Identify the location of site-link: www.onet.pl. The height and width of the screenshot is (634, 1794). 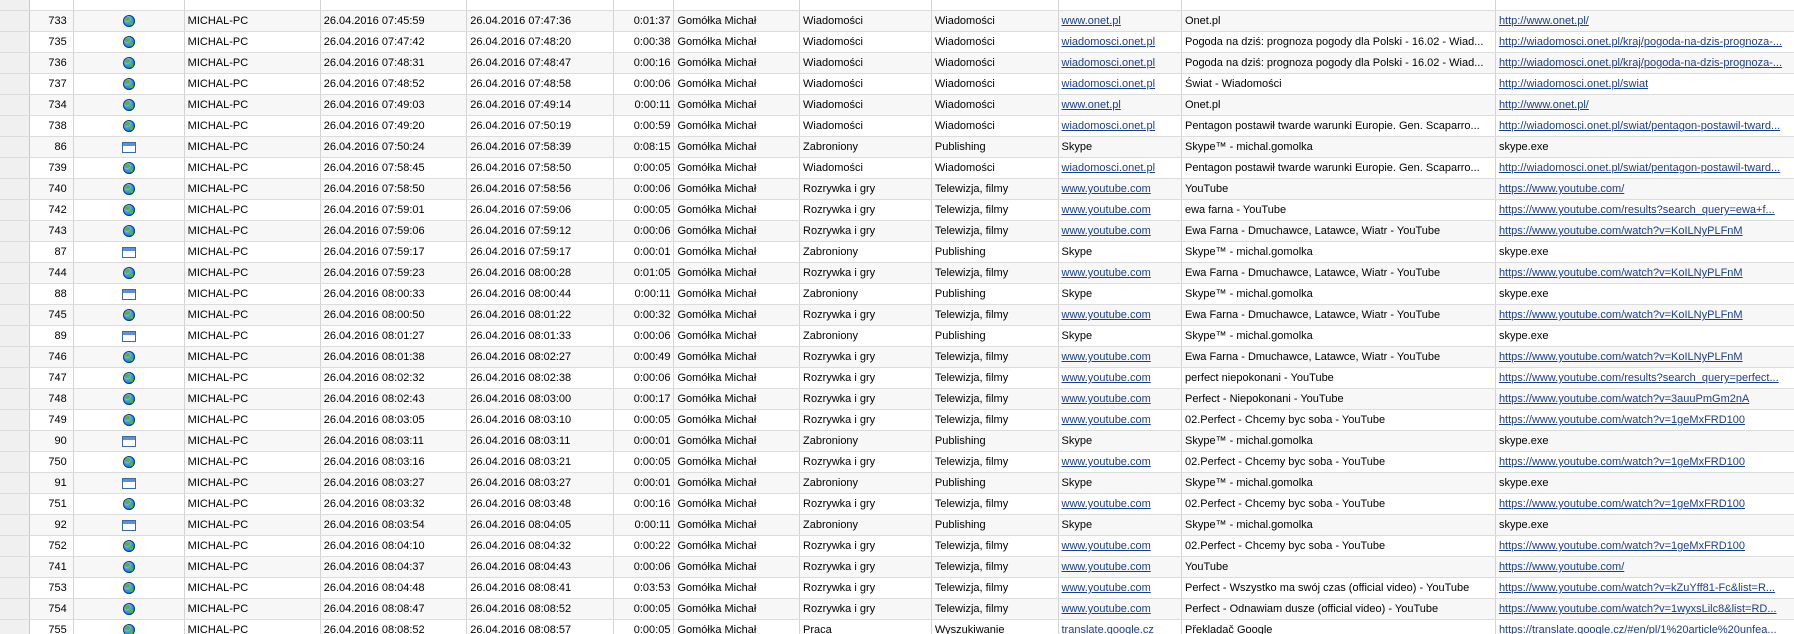
(1091, 21).